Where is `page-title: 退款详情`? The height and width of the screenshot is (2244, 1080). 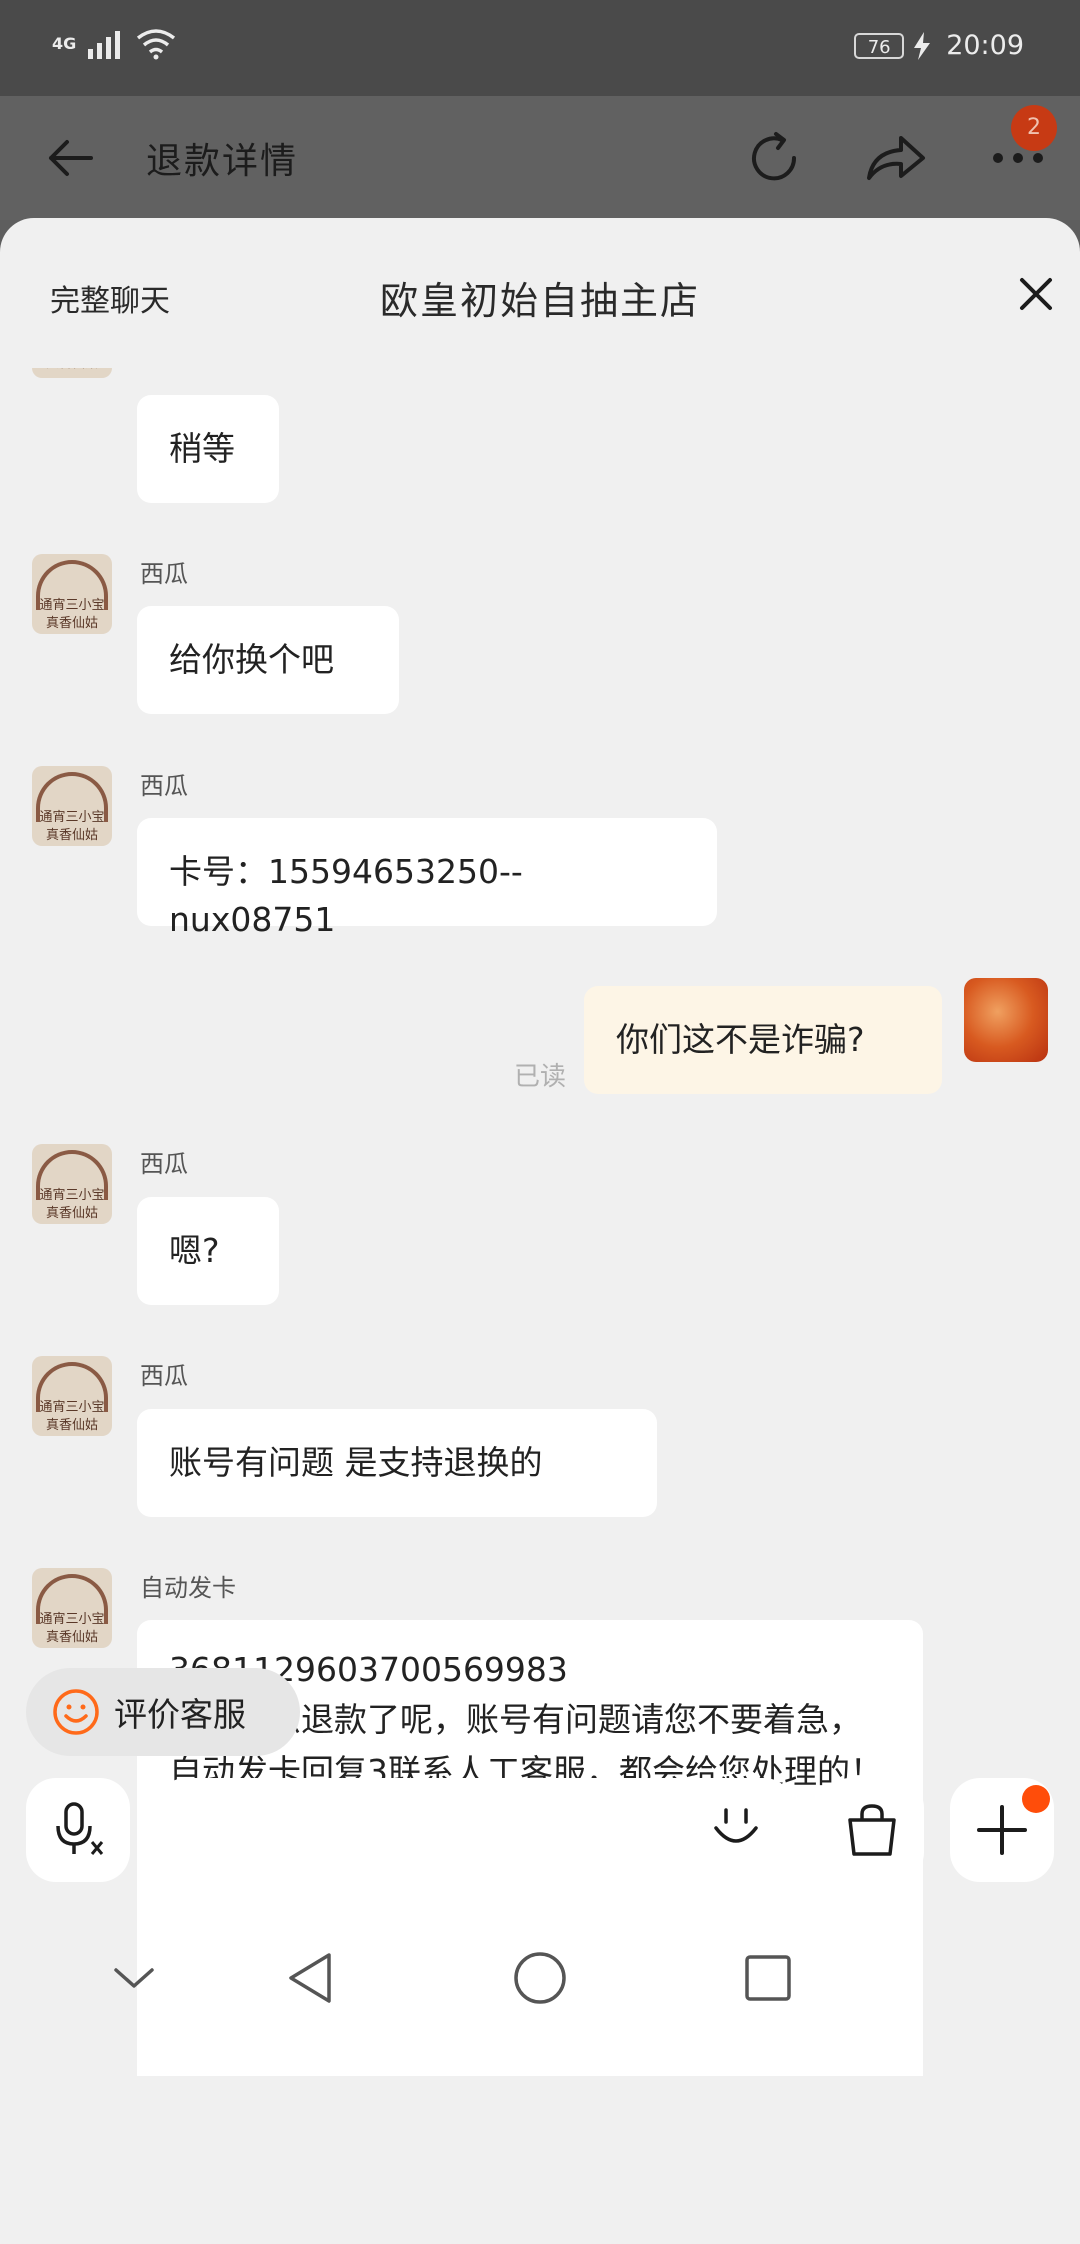
page-title: 退款详情 is located at coordinates (222, 161).